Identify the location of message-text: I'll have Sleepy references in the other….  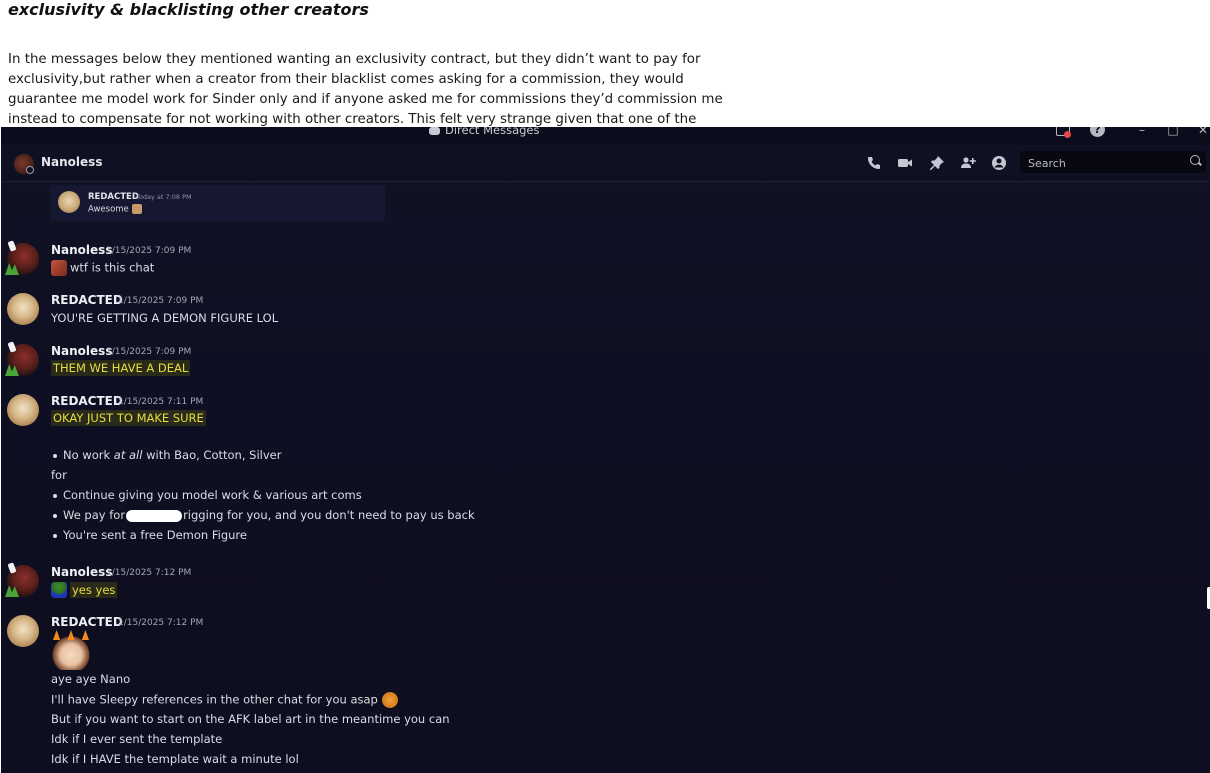
(226, 700).